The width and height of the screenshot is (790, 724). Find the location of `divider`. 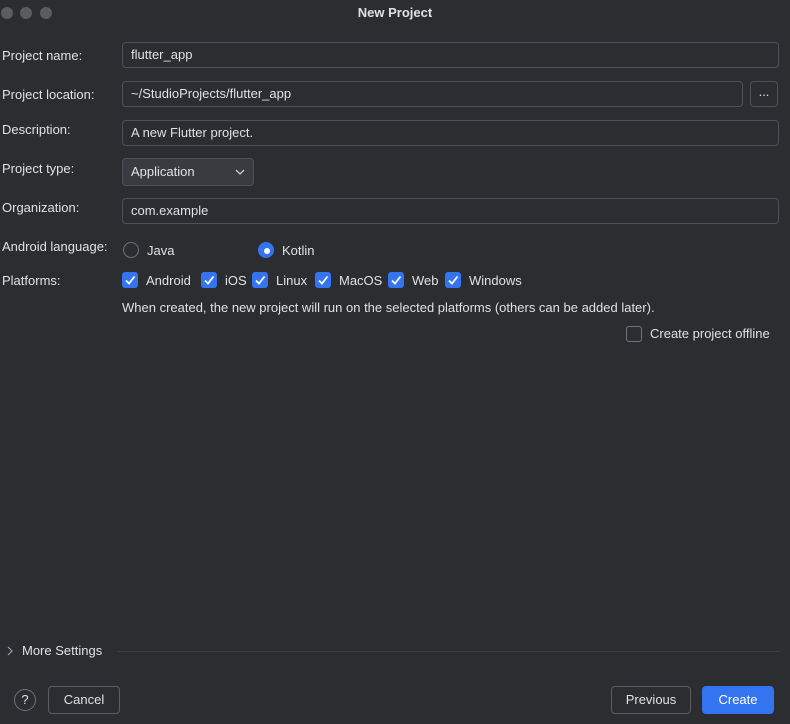

divider is located at coordinates (449, 651).